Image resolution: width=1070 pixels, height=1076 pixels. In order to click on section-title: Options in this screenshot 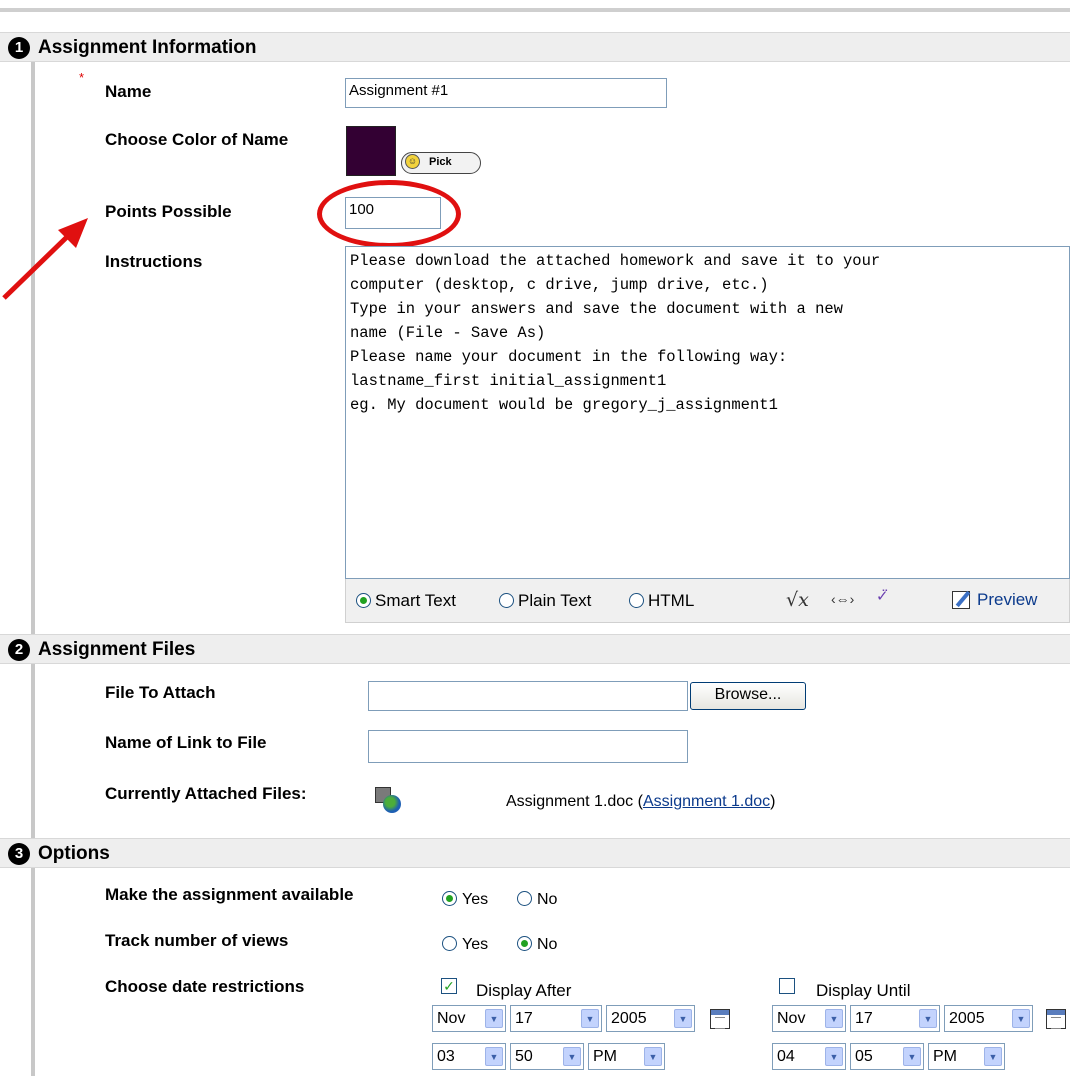, I will do `click(74, 853)`.